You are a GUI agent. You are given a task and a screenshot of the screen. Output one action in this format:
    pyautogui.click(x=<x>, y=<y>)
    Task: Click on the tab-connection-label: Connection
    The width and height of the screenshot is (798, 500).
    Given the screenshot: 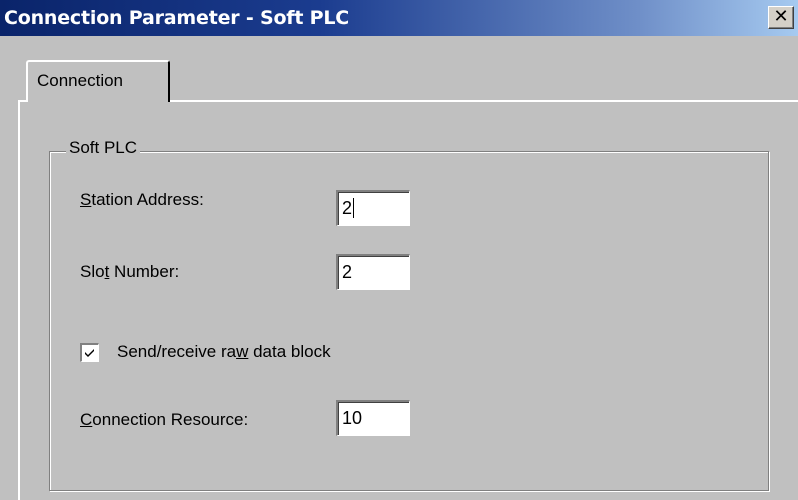 What is the action you would take?
    pyautogui.click(x=80, y=80)
    